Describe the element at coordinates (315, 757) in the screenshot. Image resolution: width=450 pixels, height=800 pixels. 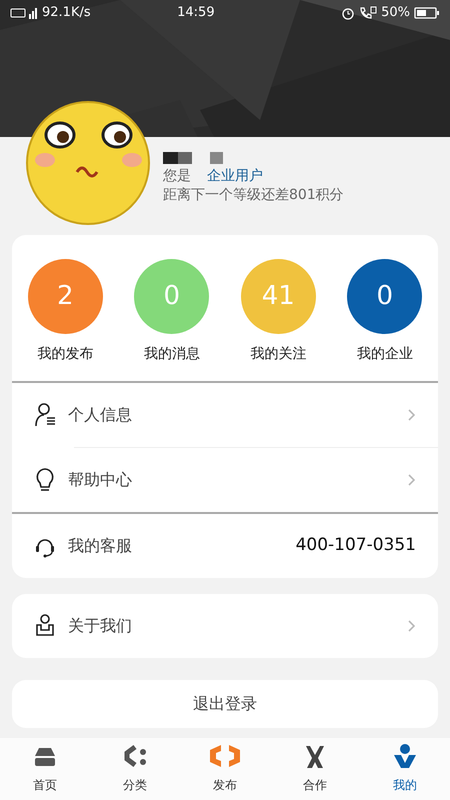
I see `cooperate-icon` at that location.